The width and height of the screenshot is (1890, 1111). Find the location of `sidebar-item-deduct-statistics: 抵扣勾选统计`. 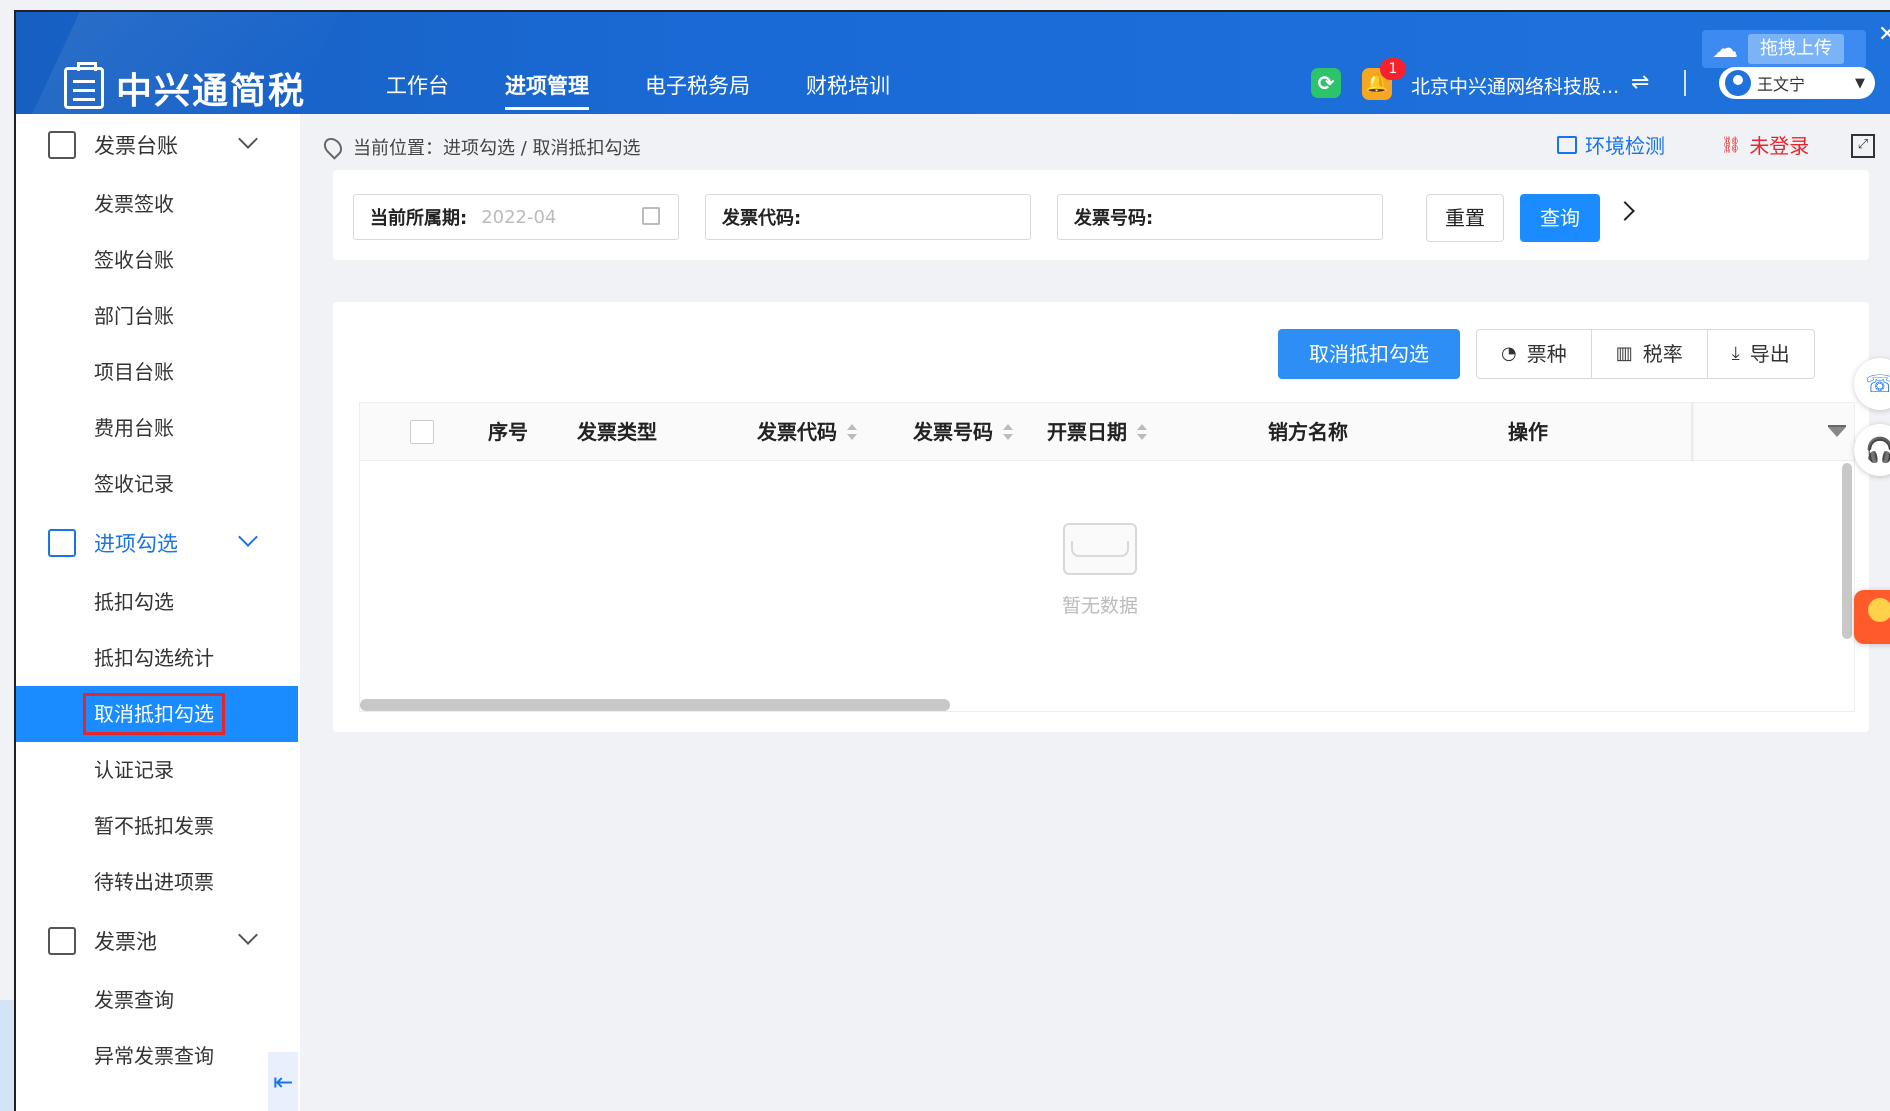

sidebar-item-deduct-statistics: 抵扣勾选统计 is located at coordinates (158, 658).